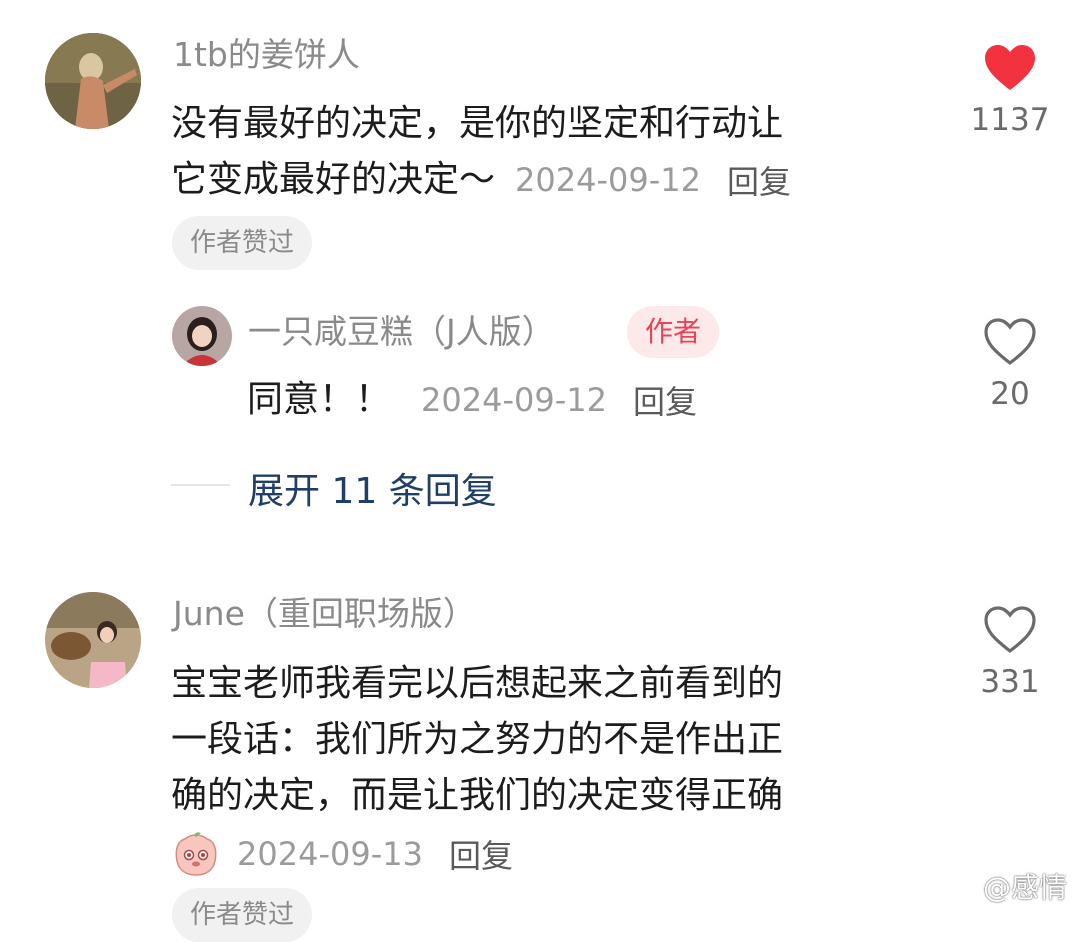 This screenshot has width=1084, height=942. What do you see at coordinates (514, 400) in the screenshot?
I see `reply-date: 2024-09-12` at bounding box center [514, 400].